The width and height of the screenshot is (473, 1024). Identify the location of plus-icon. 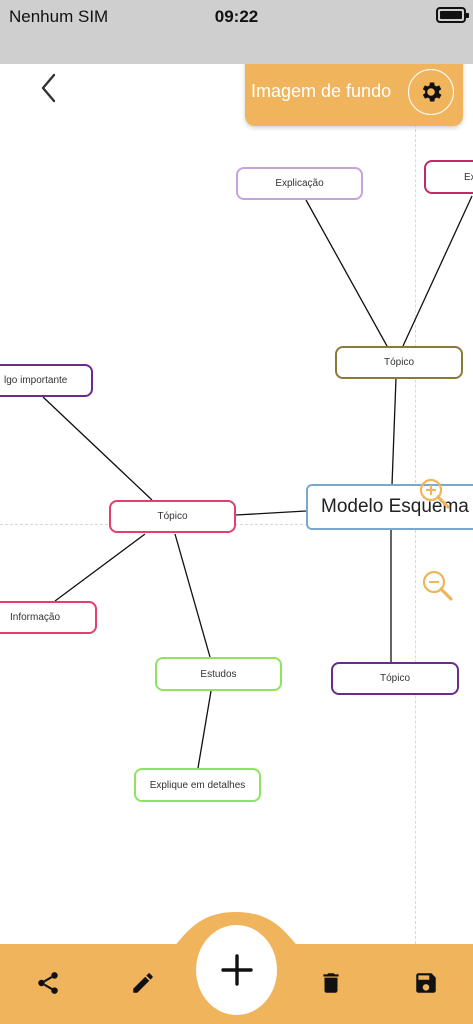
(236, 970).